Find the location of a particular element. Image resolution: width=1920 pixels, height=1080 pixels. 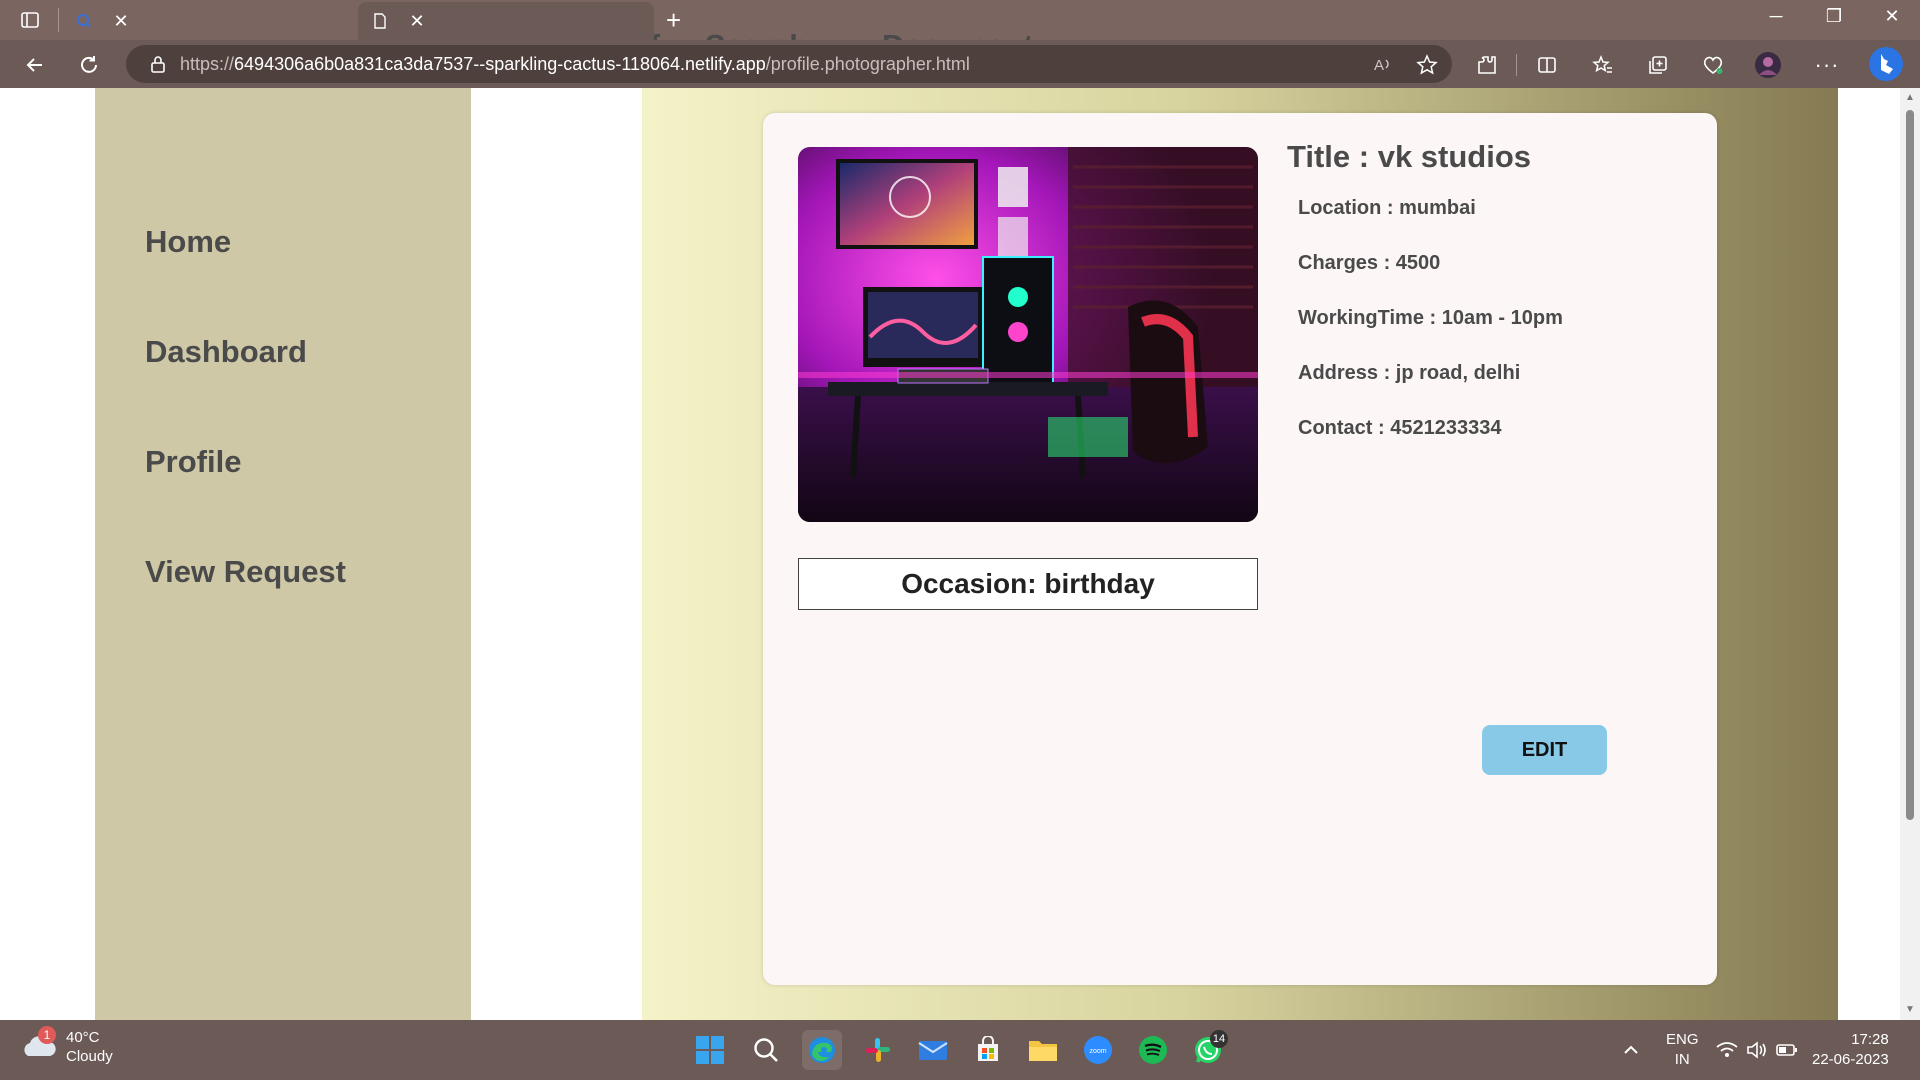

spotify-icon is located at coordinates (1153, 1050).